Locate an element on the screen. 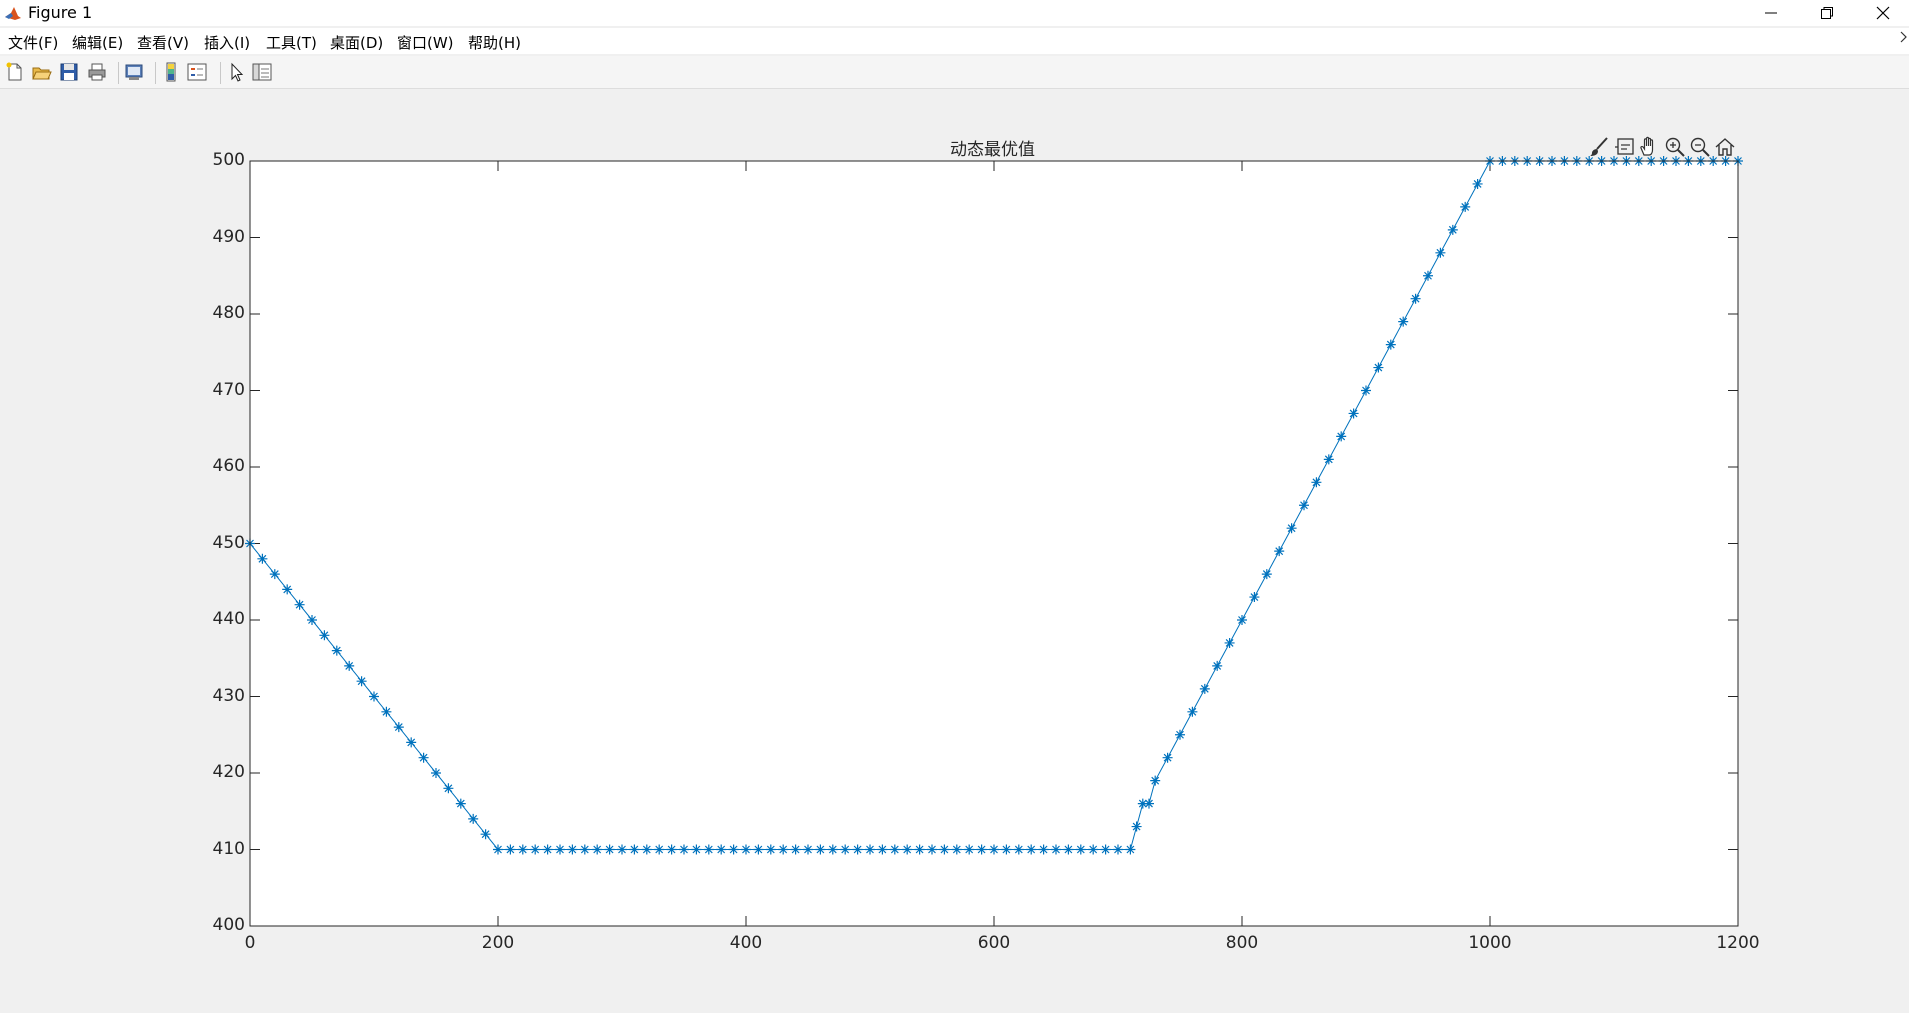  brush-icon is located at coordinates (1599, 147).